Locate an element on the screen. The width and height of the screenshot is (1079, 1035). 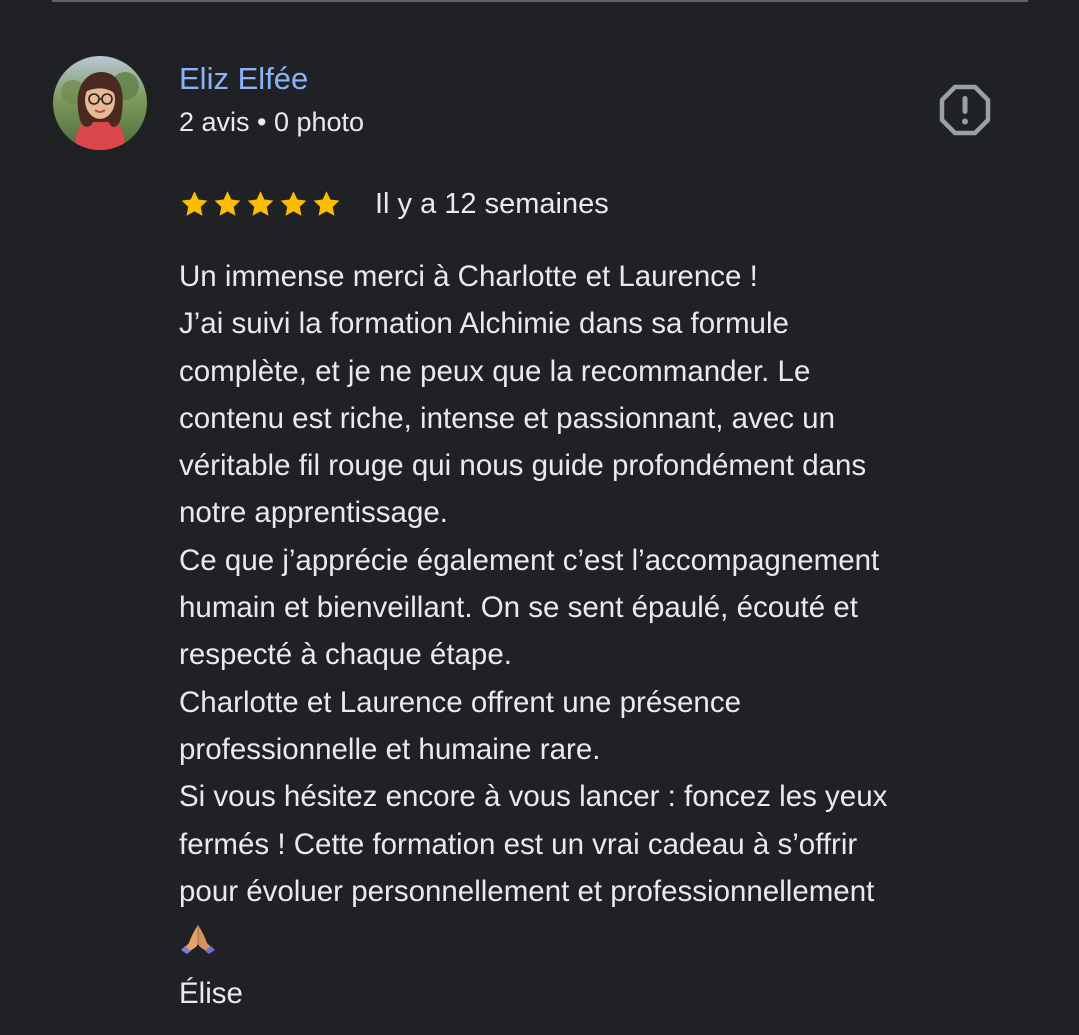
review-text-line: notre apprentissage. is located at coordinates (313, 513).